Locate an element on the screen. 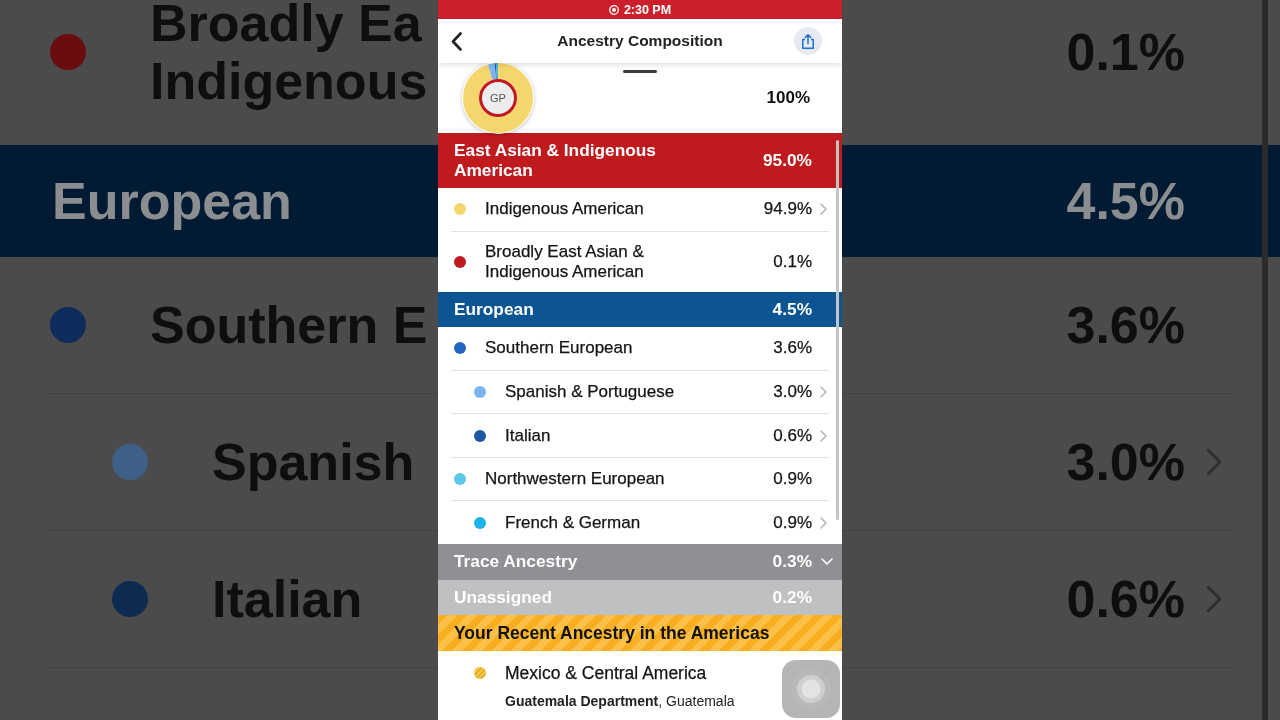 The image size is (1280, 720). section-percent: 95.0% is located at coordinates (787, 160).